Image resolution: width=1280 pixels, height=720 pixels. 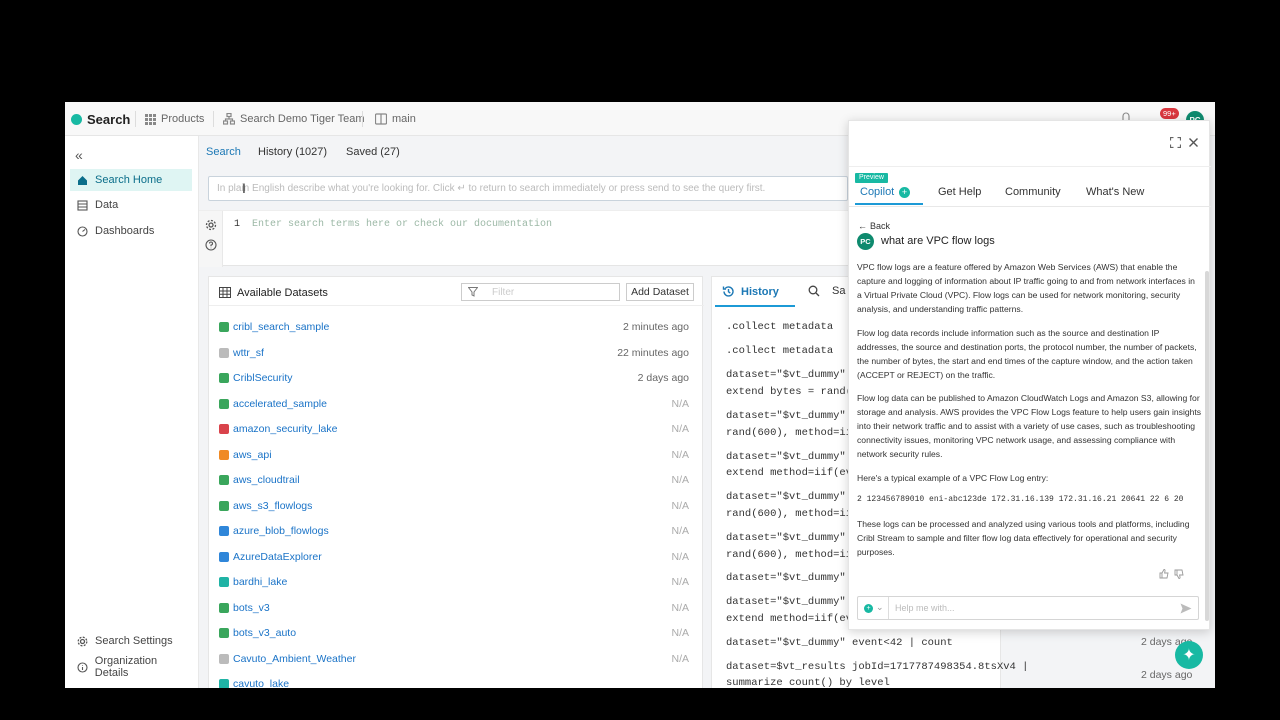 What do you see at coordinates (281, 531) in the screenshot?
I see `dataset-name: azure_blob_flowlogs` at bounding box center [281, 531].